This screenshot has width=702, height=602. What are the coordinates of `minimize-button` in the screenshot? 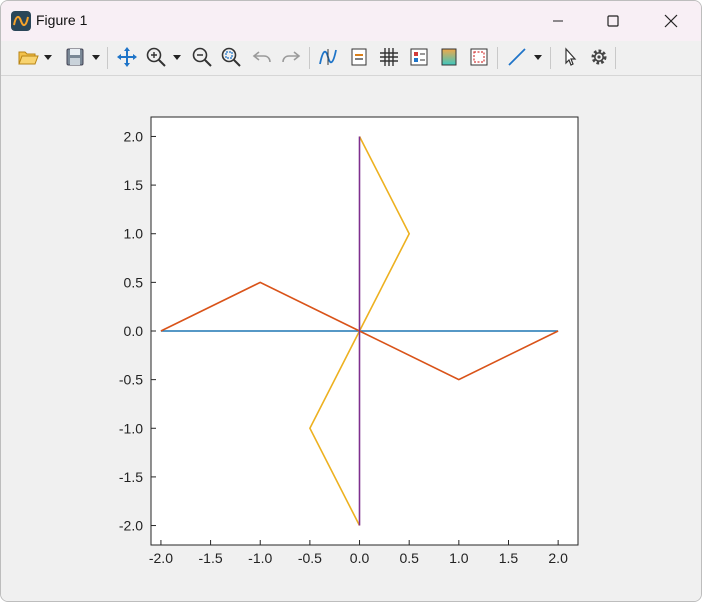 It's located at (558, 21).